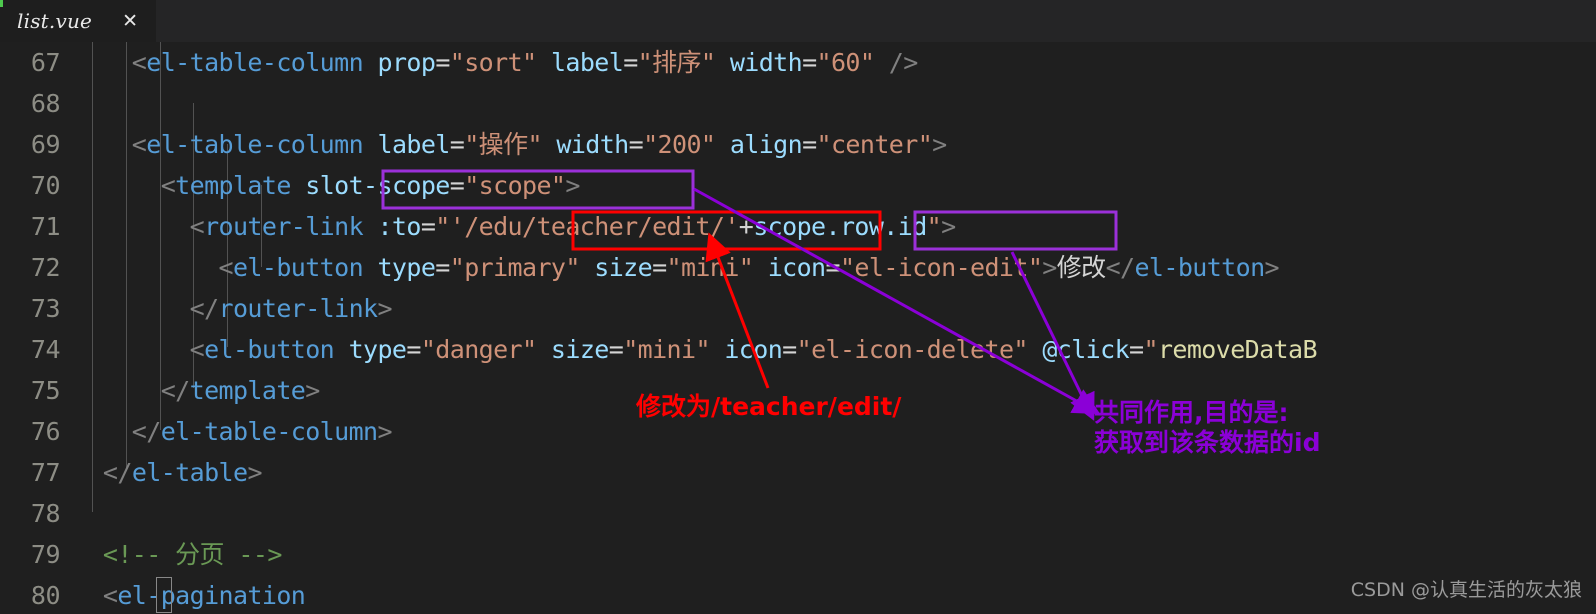 This screenshot has width=1596, height=614. I want to click on code-token: "el-icon-delete", so click(912, 349).